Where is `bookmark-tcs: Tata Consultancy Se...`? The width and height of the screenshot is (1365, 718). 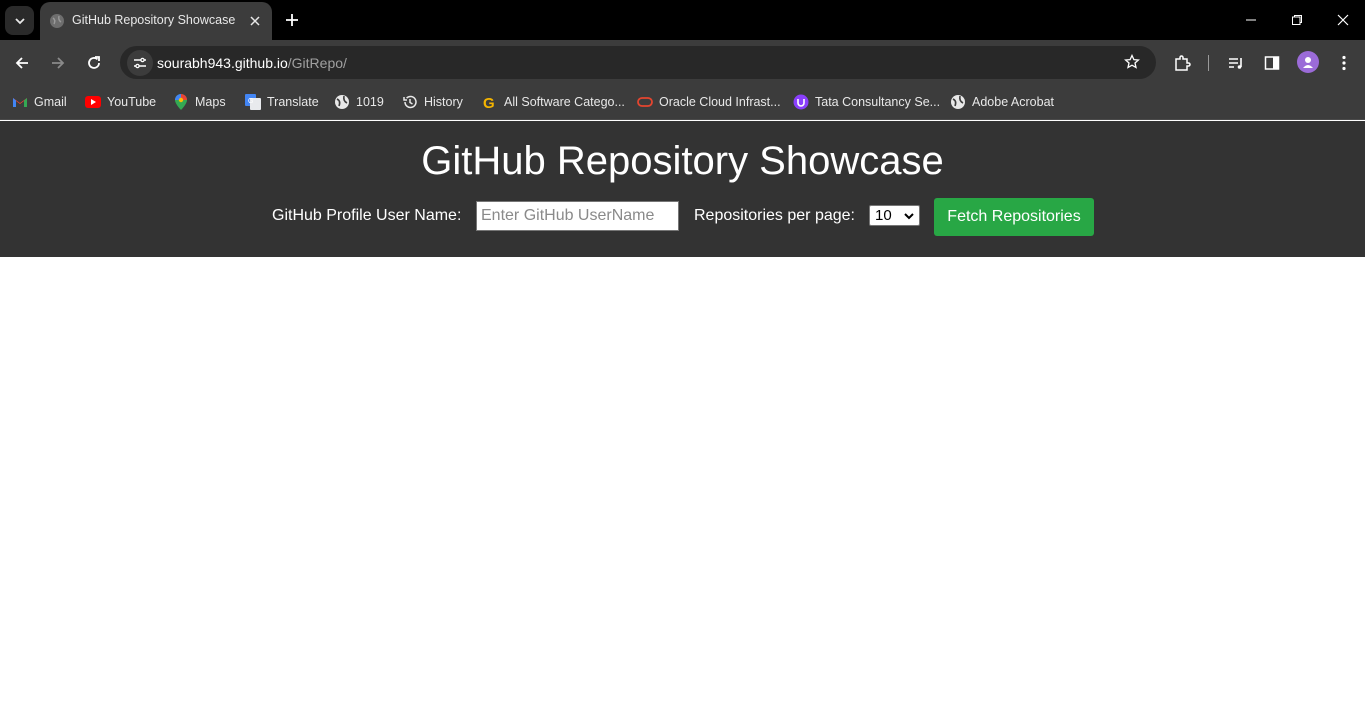 bookmark-tcs: Tata Consultancy Se... is located at coordinates (866, 102).